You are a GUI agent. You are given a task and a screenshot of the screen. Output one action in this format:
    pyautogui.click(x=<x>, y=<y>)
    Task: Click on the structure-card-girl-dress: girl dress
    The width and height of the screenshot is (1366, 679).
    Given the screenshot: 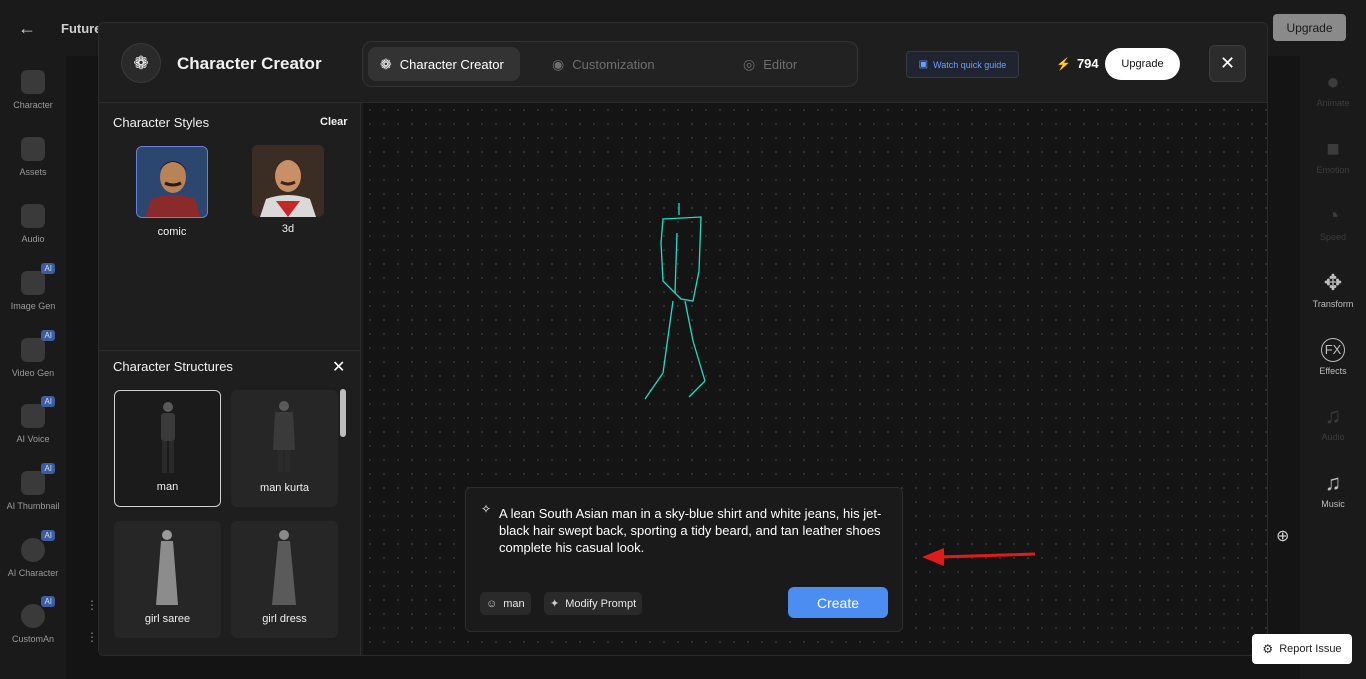 What is the action you would take?
    pyautogui.click(x=284, y=579)
    